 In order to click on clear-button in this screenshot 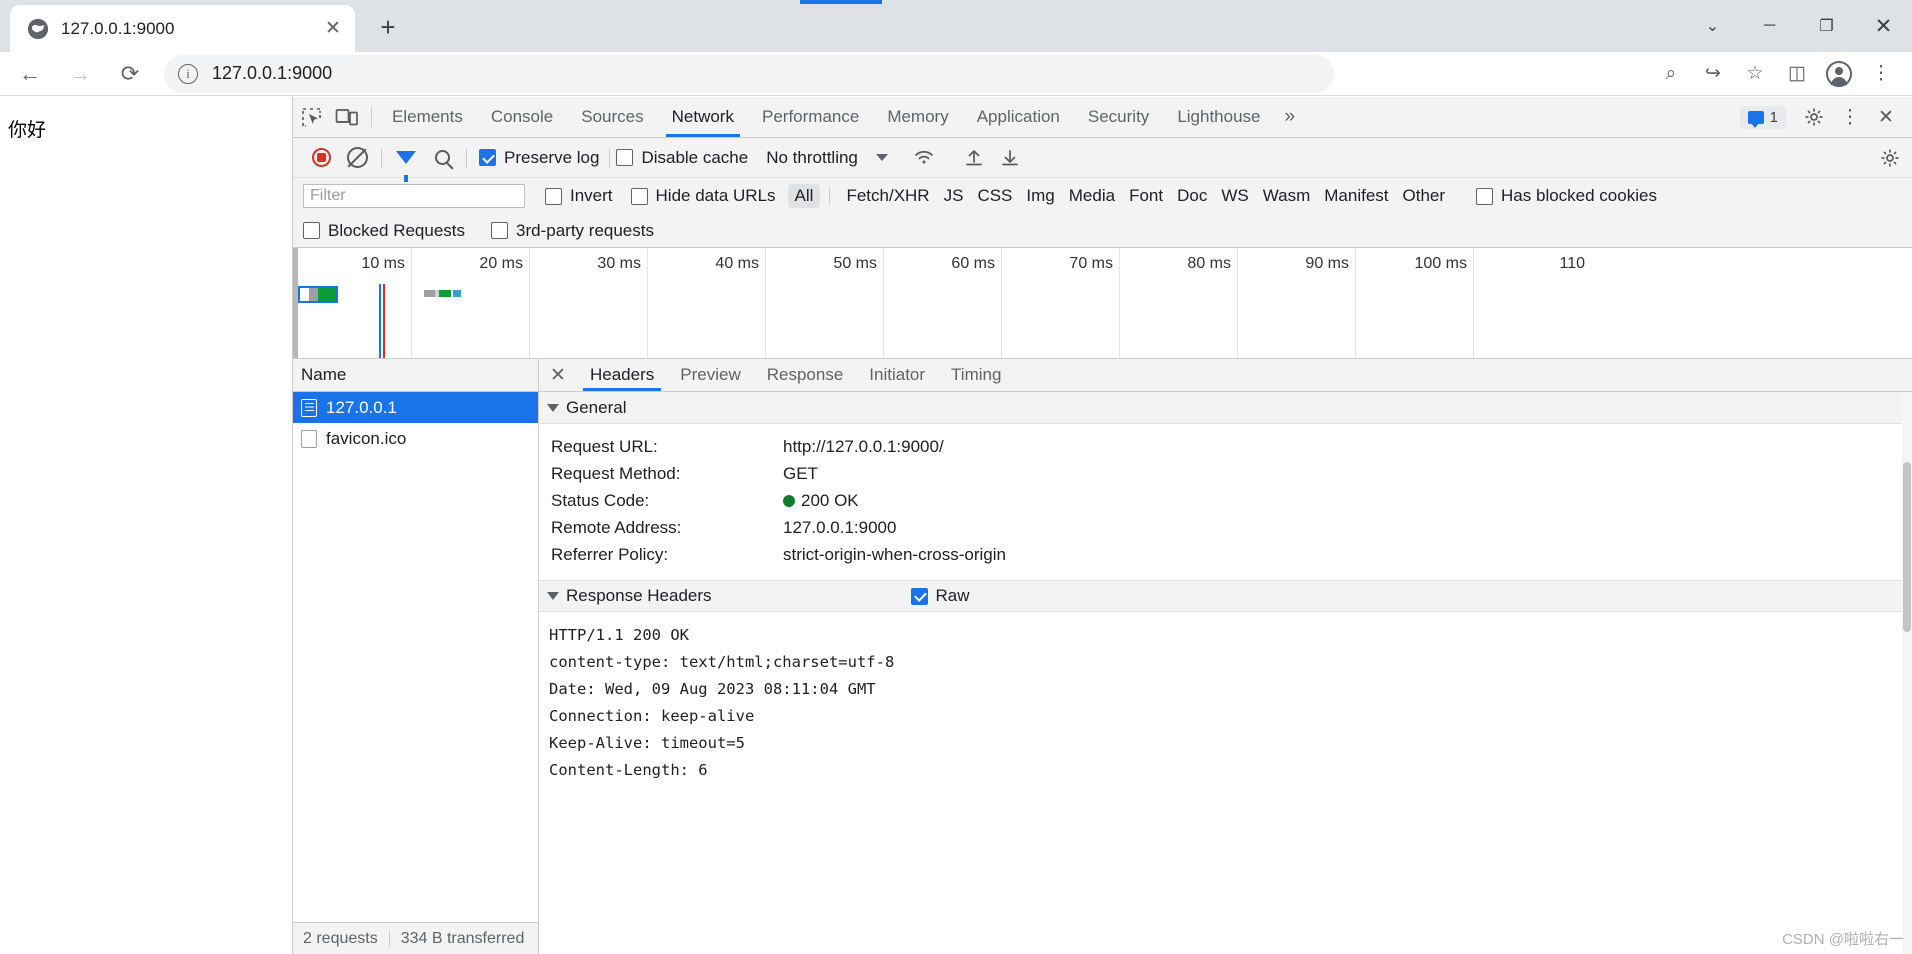, I will do `click(357, 158)`.